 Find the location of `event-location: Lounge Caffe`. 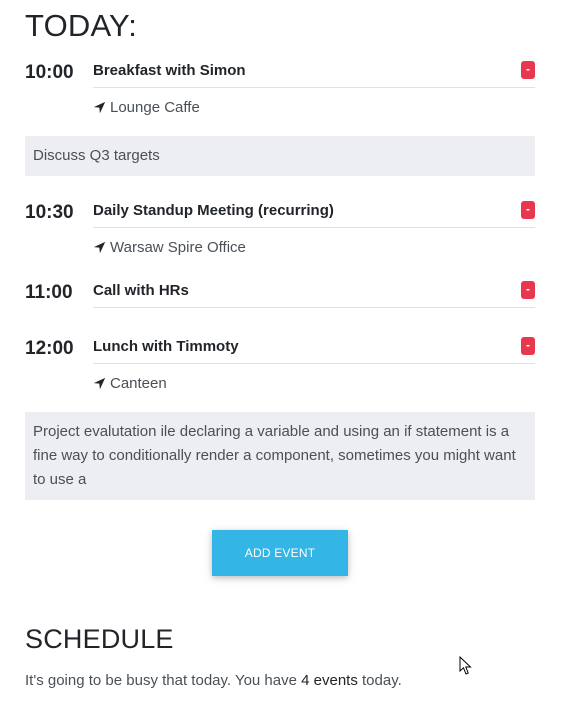

event-location: Lounge Caffe is located at coordinates (146, 107).